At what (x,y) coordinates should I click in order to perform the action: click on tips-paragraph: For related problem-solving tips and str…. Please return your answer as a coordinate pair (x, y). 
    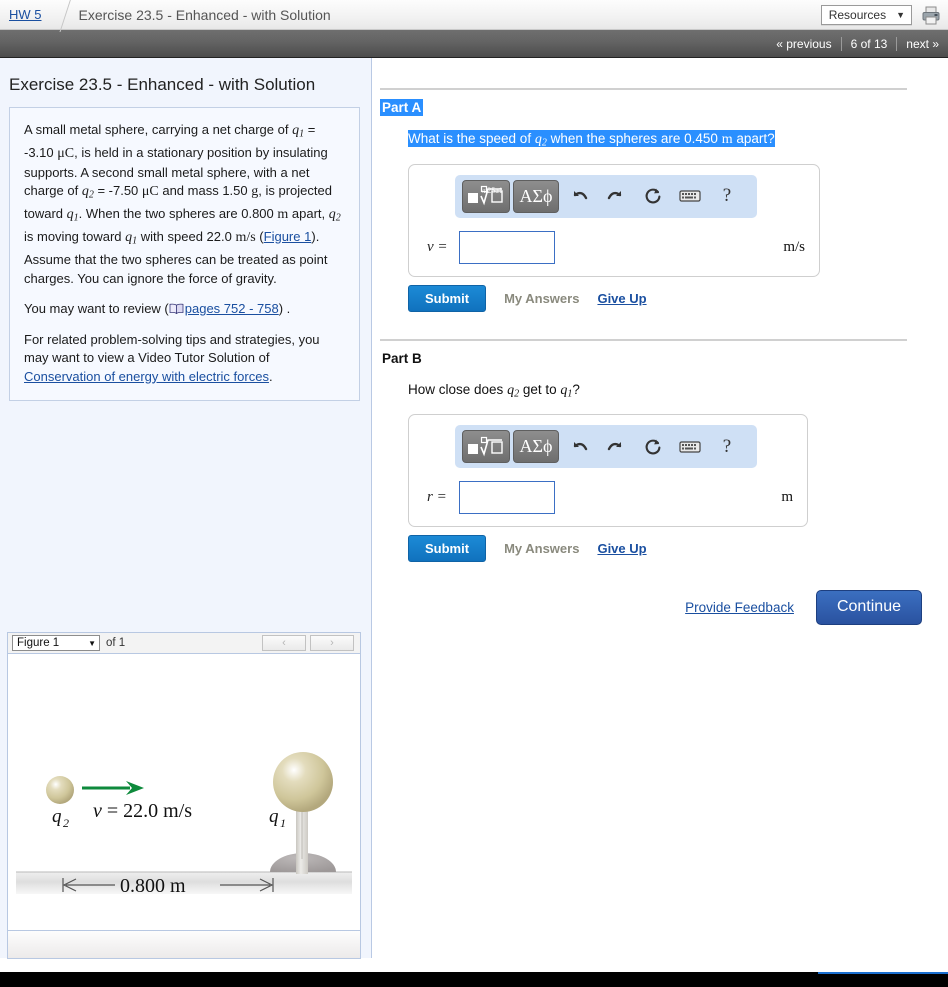
    Looking at the image, I should click on (184, 359).